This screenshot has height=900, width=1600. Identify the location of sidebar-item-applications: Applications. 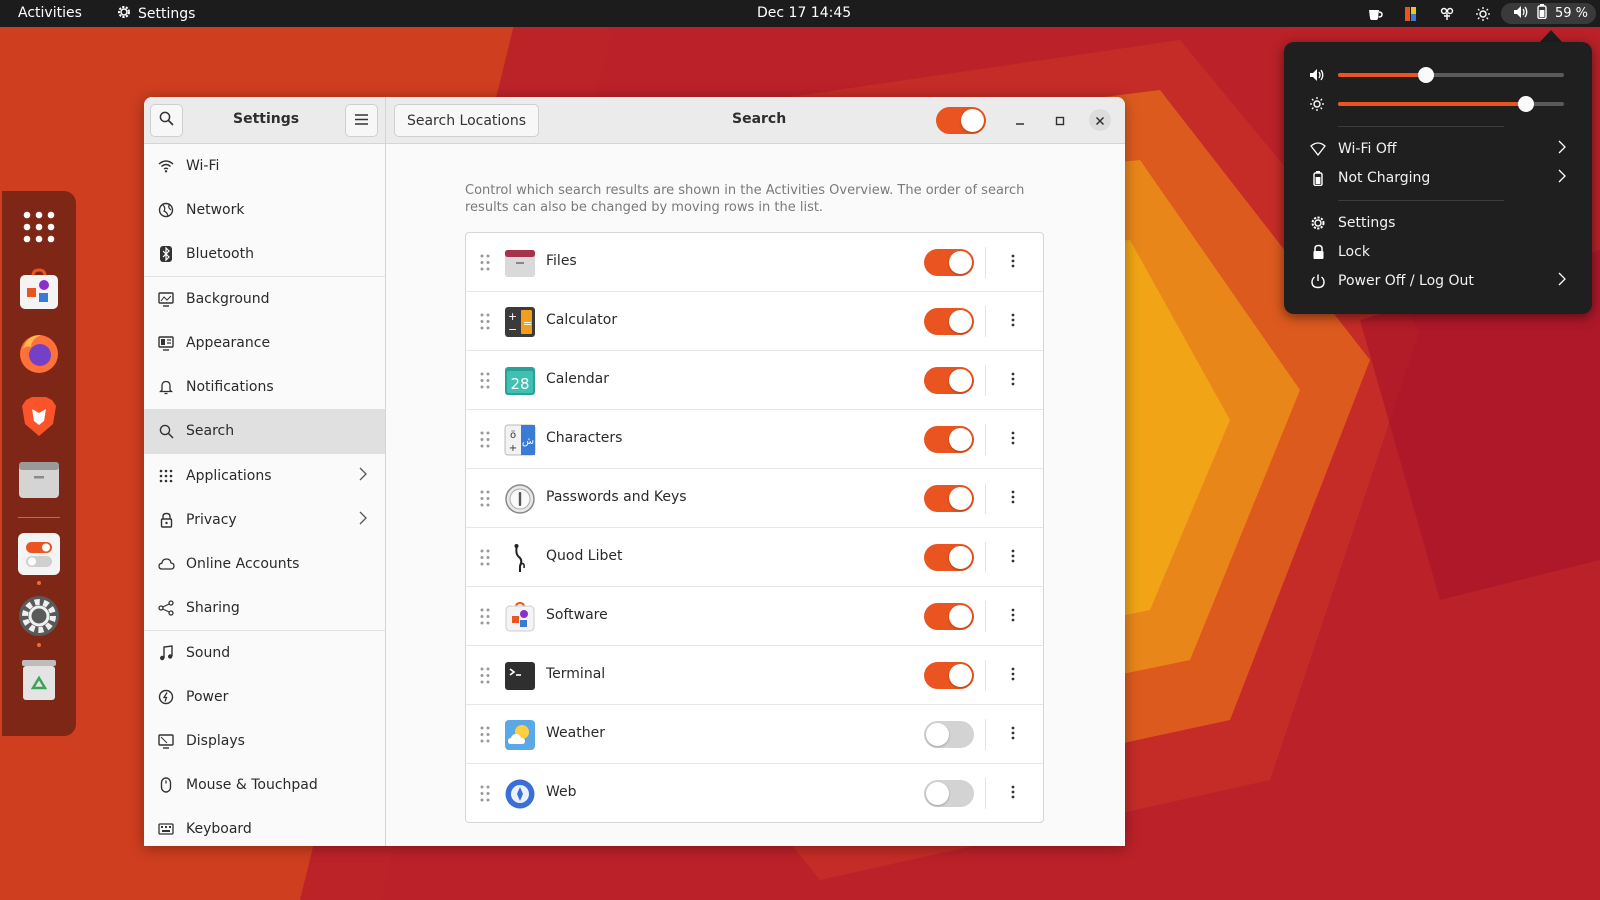
(264, 476).